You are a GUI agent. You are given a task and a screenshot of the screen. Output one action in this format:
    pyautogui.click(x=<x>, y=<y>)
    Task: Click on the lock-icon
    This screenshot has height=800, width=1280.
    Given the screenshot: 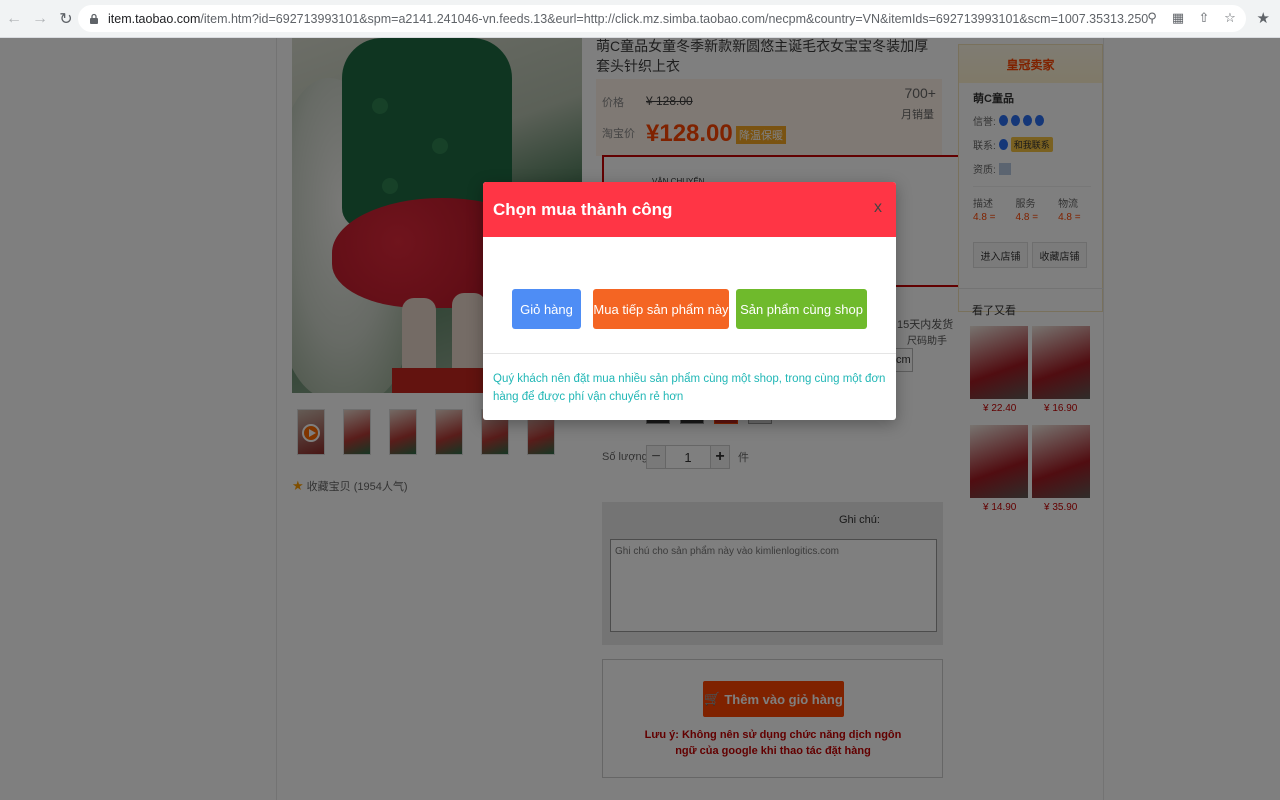 What is the action you would take?
    pyautogui.click(x=94, y=18)
    